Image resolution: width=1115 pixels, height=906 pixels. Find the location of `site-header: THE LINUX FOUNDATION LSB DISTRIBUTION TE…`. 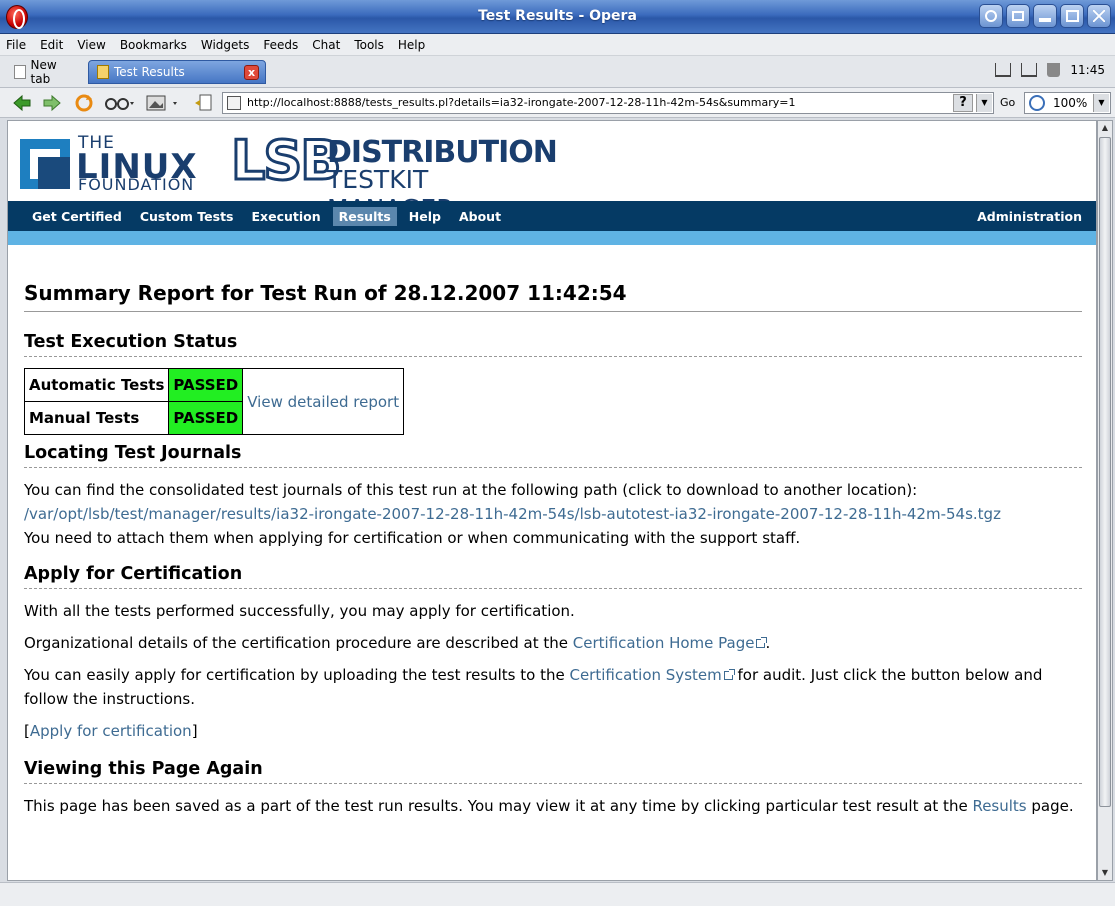

site-header: THE LINUX FOUNDATION LSB DISTRIBUTION TE… is located at coordinates (552, 172).